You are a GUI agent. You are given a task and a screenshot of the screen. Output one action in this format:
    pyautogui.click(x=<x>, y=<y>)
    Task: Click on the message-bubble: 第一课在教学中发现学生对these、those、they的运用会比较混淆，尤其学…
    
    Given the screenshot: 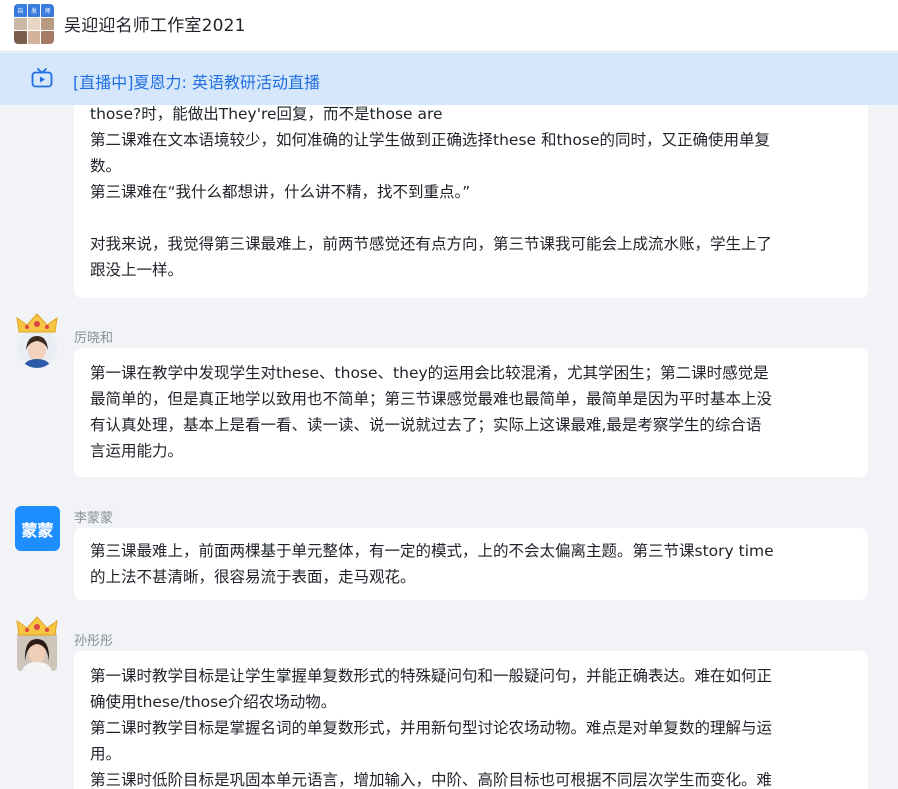 What is the action you would take?
    pyautogui.click(x=471, y=412)
    